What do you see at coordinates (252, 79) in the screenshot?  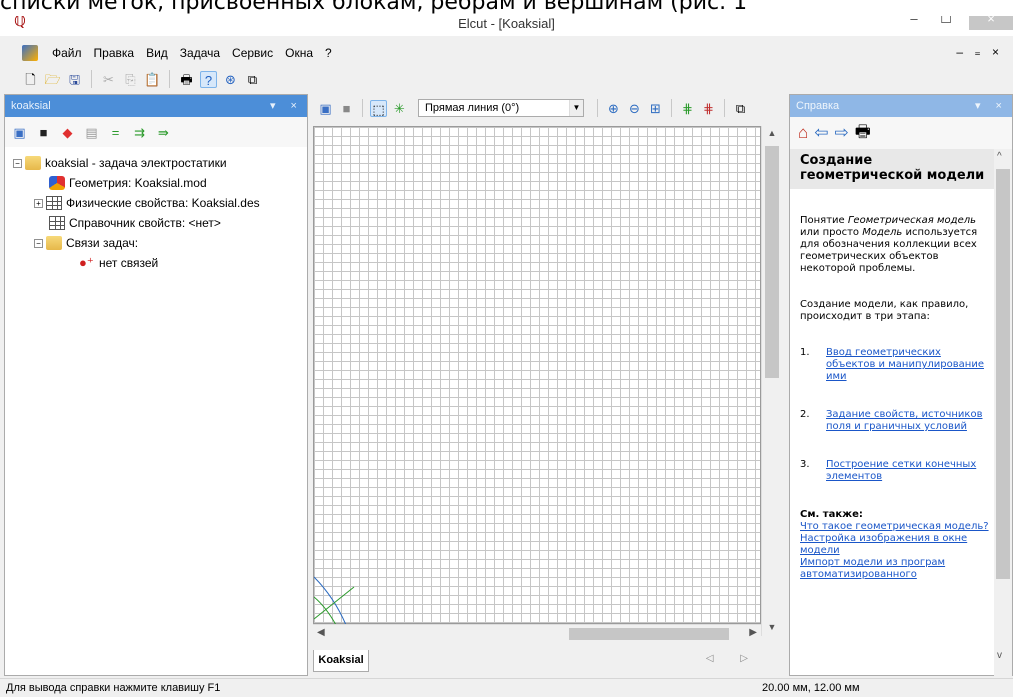 I see `windows-icon: ⧉` at bounding box center [252, 79].